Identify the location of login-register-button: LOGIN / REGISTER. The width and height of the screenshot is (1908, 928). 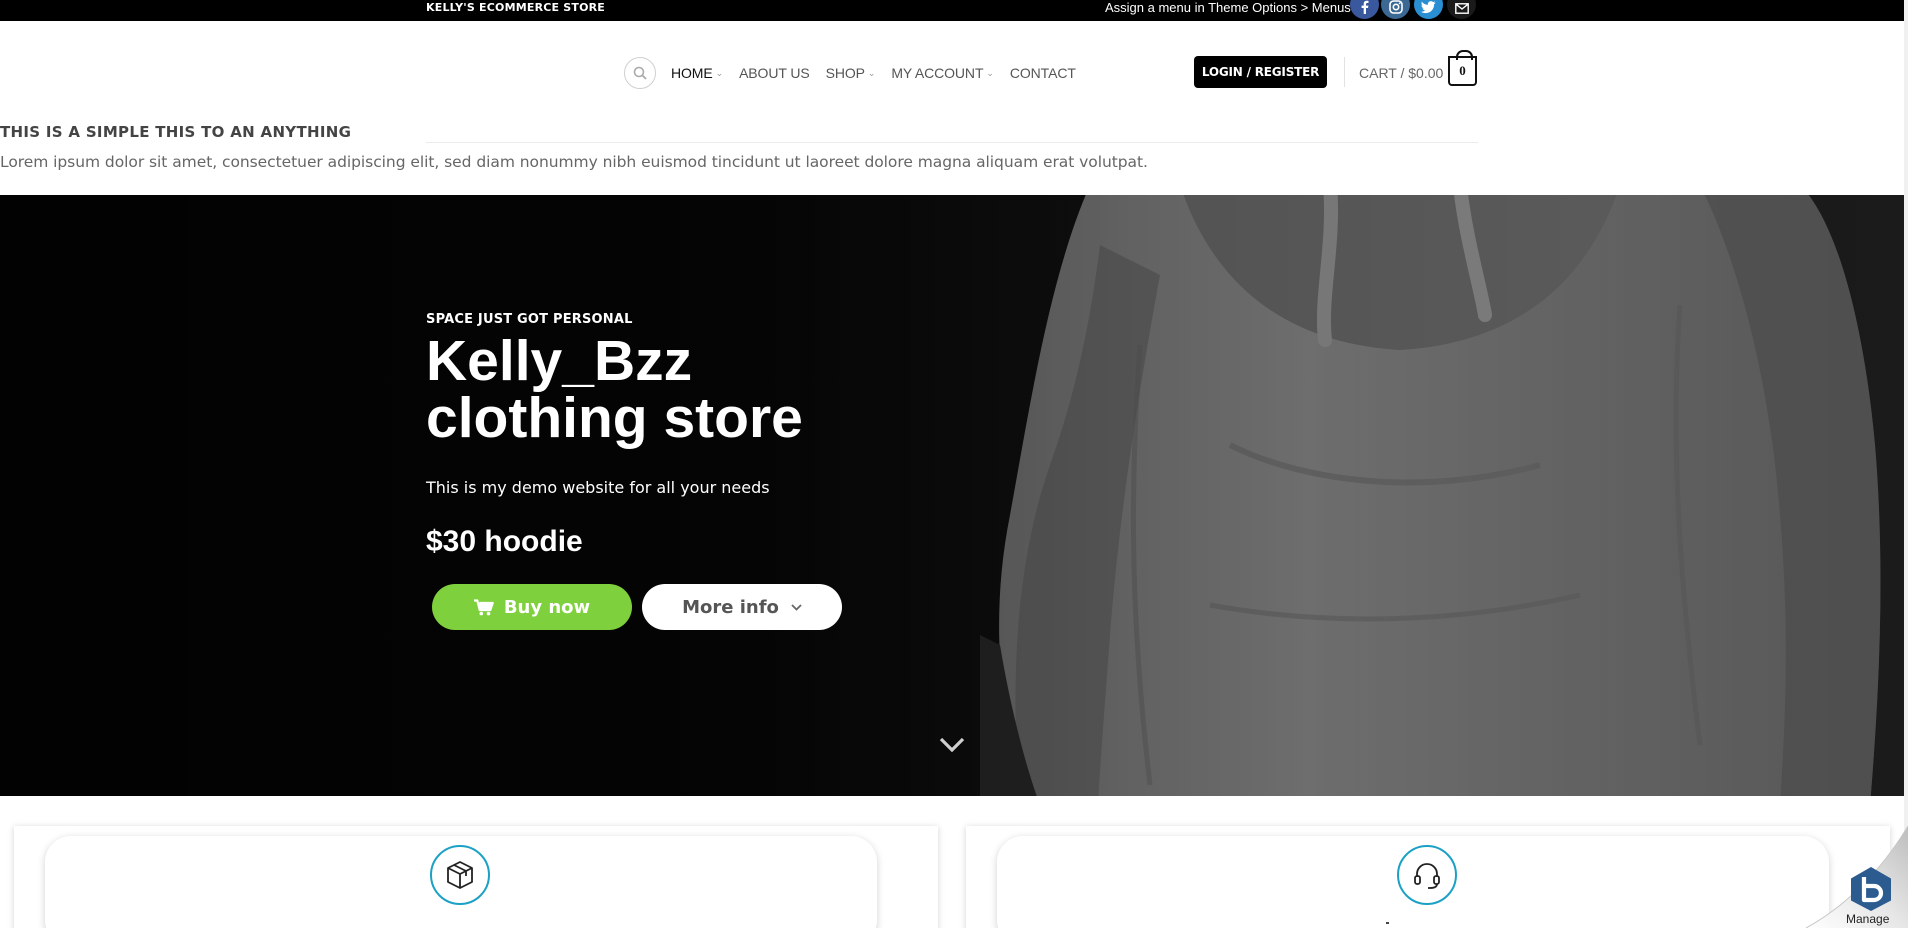
(1260, 72).